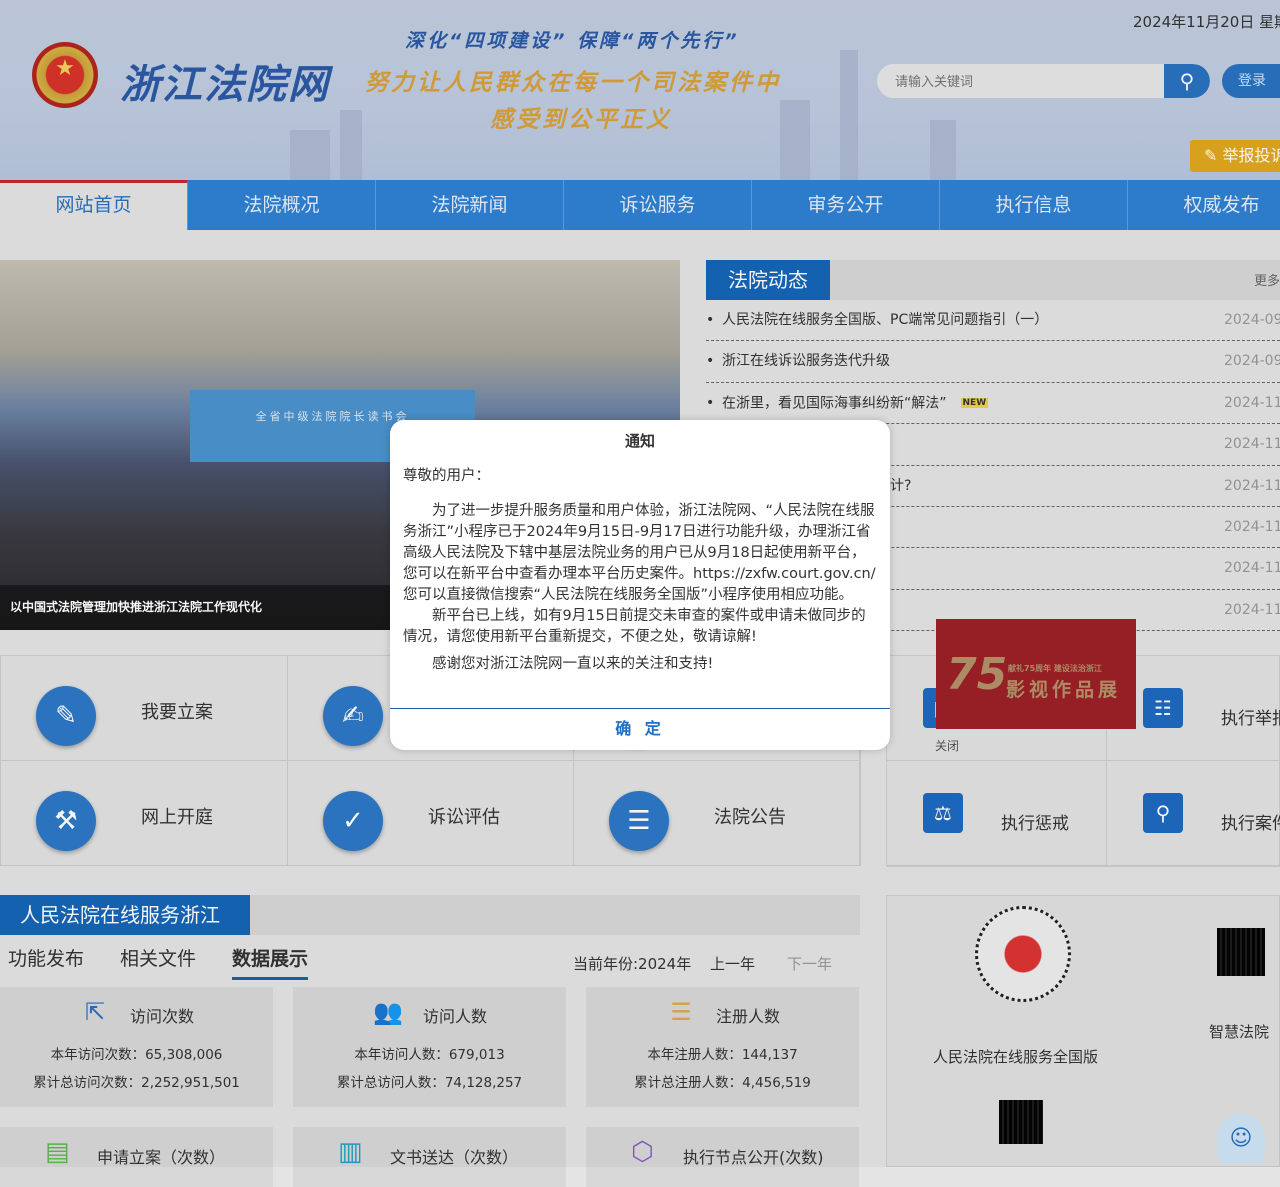 Image resolution: width=1280 pixels, height=1187 pixels. What do you see at coordinates (658, 205) in the screenshot?
I see `nav-litigation-service: 诉讼服务` at bounding box center [658, 205].